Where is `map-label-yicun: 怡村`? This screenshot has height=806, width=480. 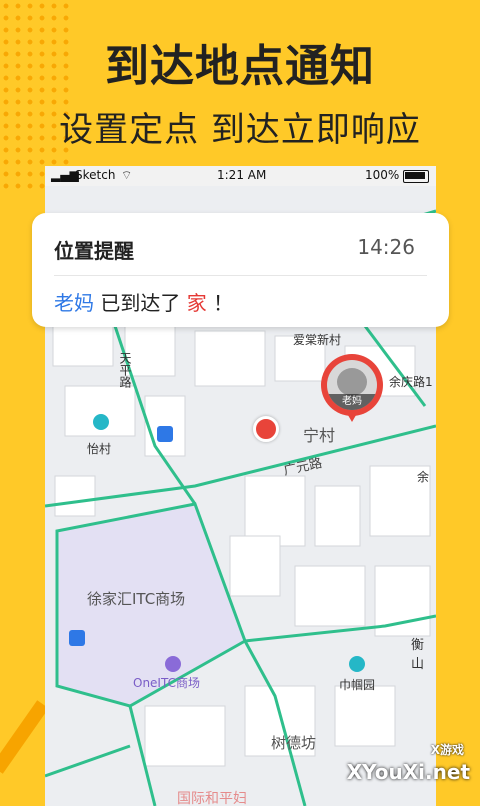
map-label-yicun: 怡村 is located at coordinates (99, 449).